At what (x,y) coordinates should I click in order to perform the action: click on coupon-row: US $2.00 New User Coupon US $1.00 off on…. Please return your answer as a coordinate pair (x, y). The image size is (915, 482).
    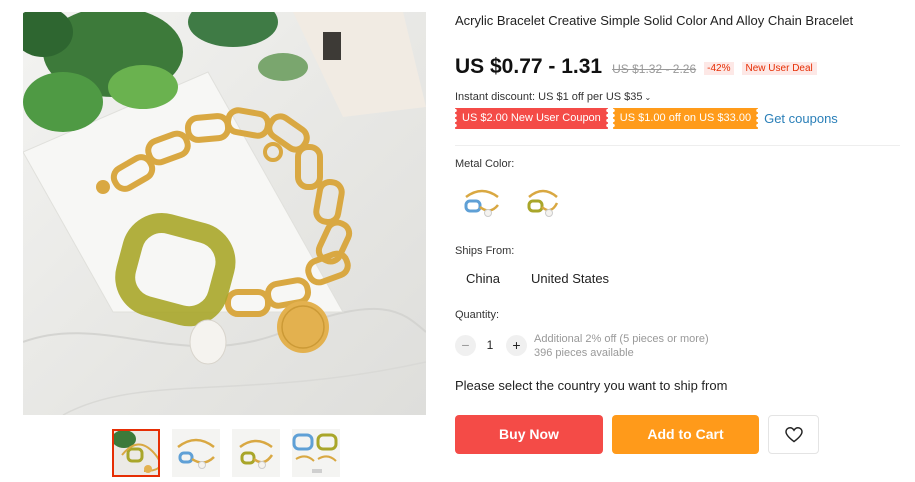
    Looking at the image, I should click on (646, 118).